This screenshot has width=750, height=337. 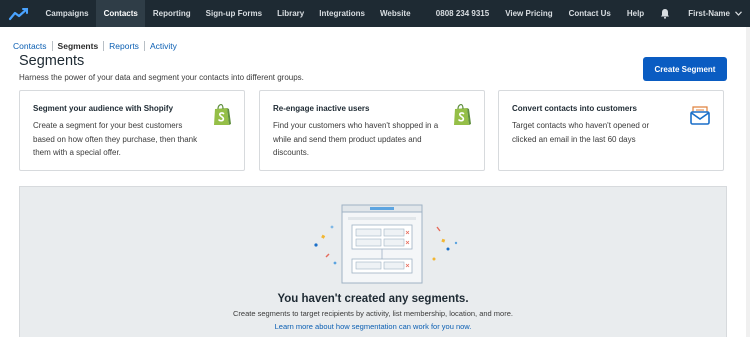 I want to click on user-menu: First-Name, so click(x=714, y=13).